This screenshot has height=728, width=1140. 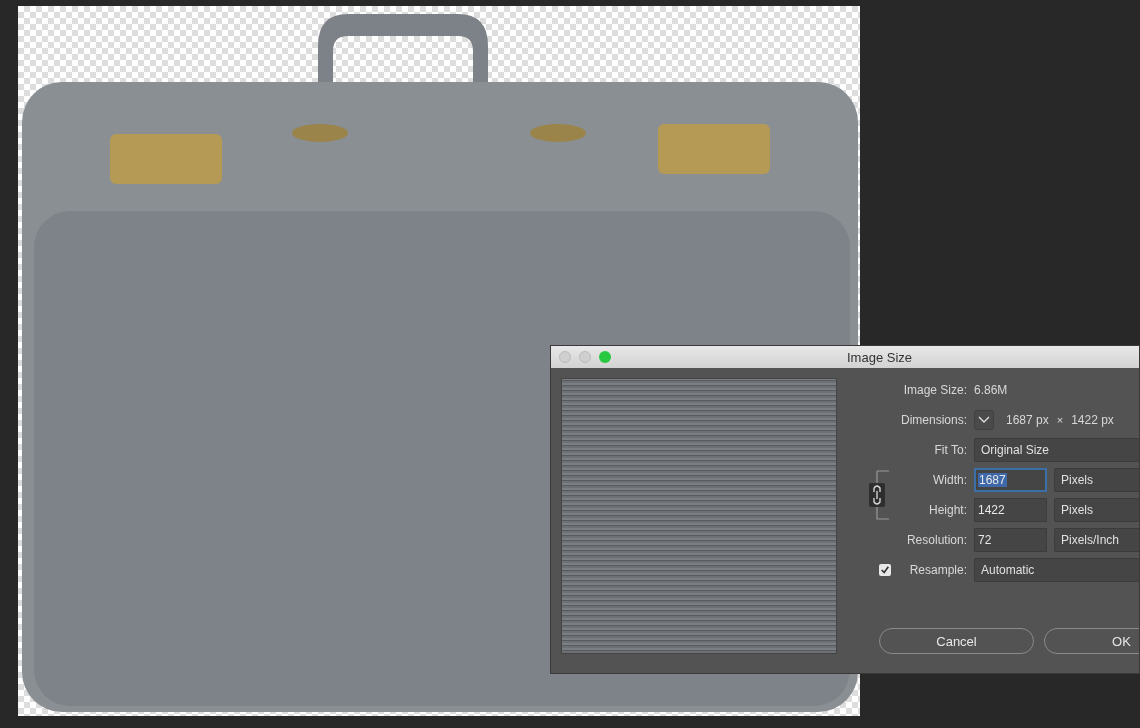 What do you see at coordinates (933, 420) in the screenshot?
I see `field-label: Dimensions:` at bounding box center [933, 420].